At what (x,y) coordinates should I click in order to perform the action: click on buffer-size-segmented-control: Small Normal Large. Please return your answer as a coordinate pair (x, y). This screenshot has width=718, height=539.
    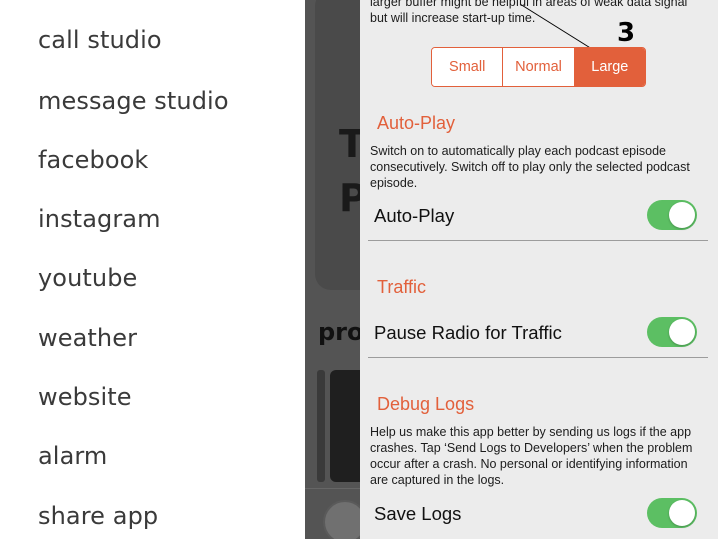
    Looking at the image, I should click on (538, 67).